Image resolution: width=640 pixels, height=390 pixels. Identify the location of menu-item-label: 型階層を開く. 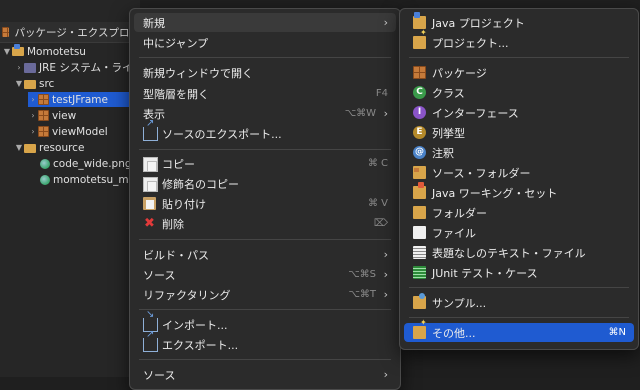
(176, 94).